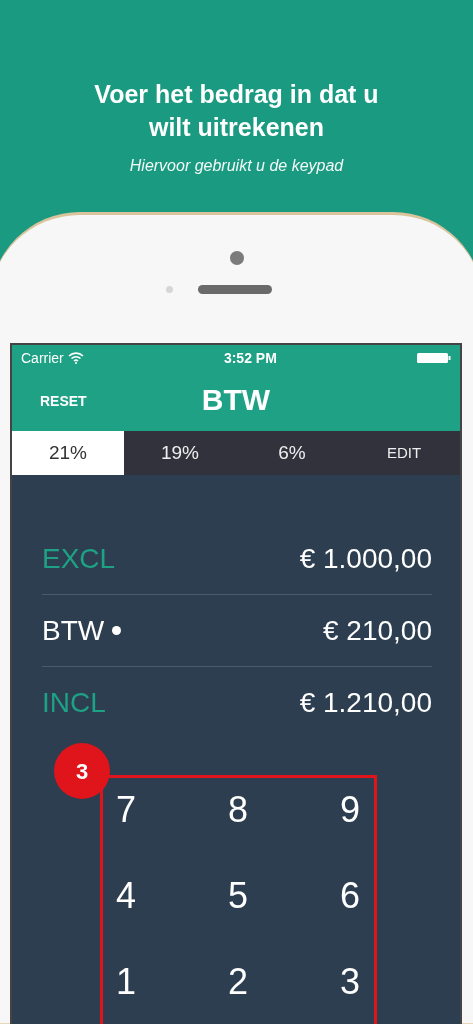 The height and width of the screenshot is (1024, 473). I want to click on amount-label: INCL, so click(74, 703).